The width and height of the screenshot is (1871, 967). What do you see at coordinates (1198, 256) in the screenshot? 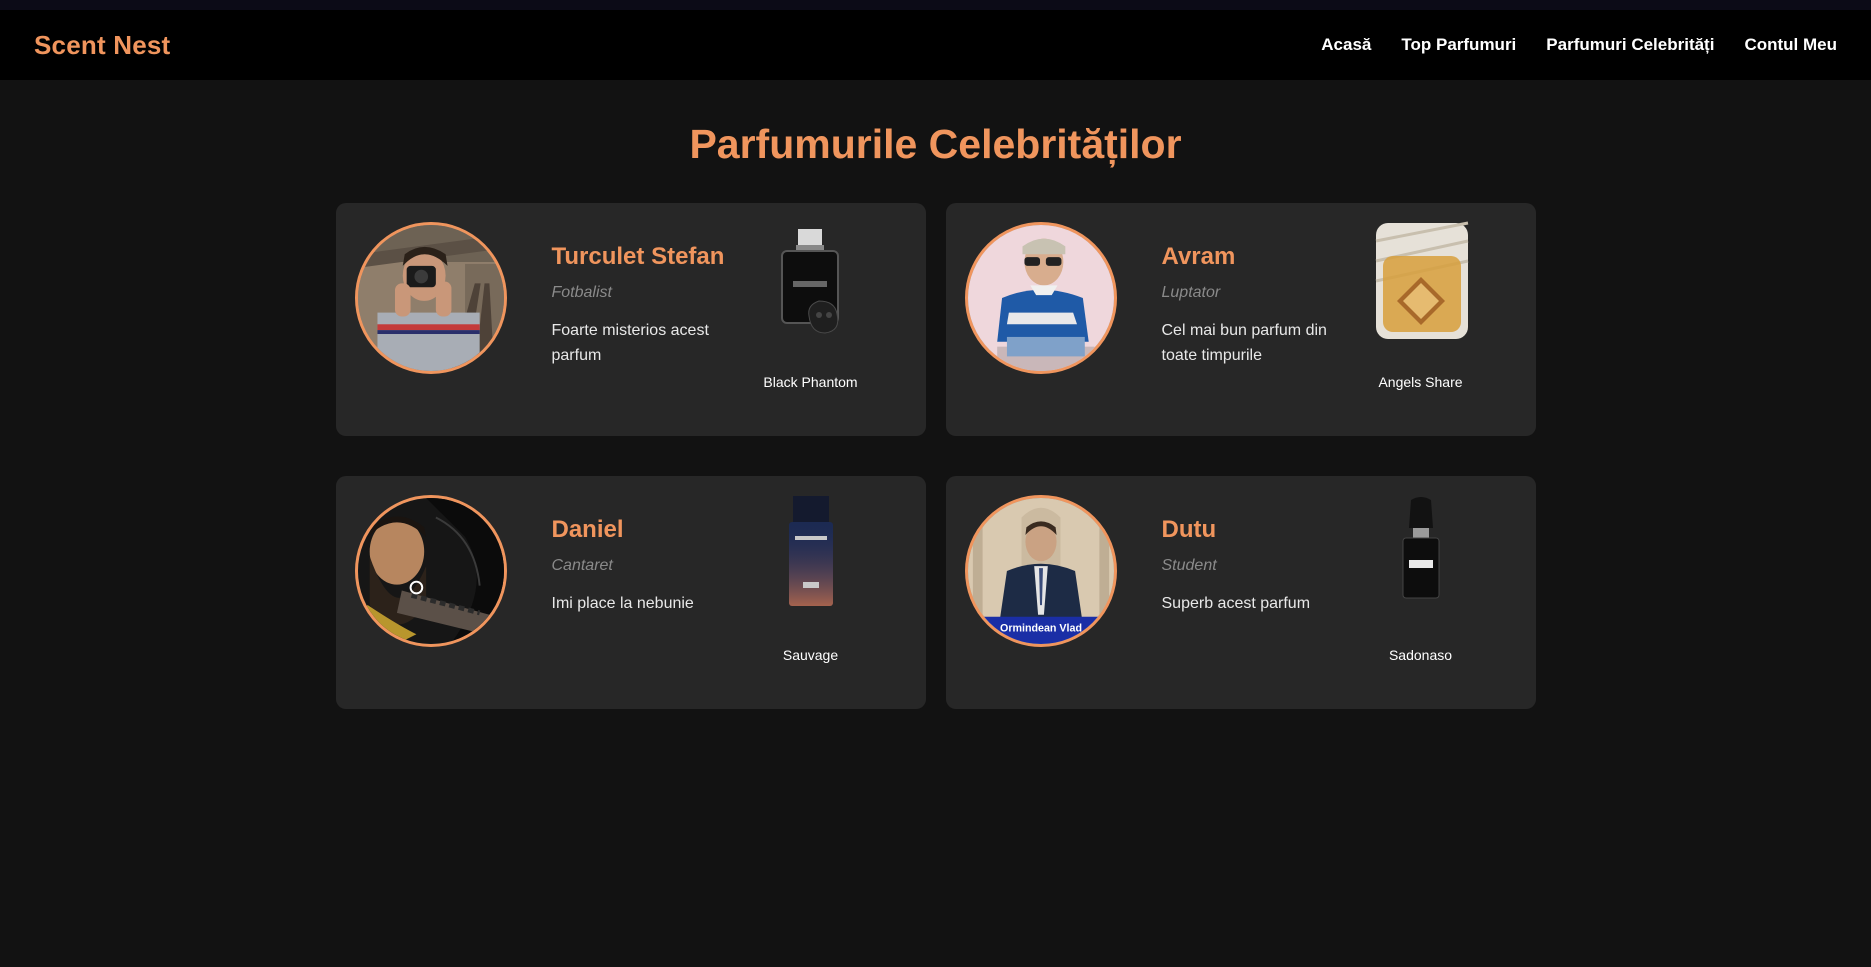
I see `celebrity-name: Avram` at bounding box center [1198, 256].